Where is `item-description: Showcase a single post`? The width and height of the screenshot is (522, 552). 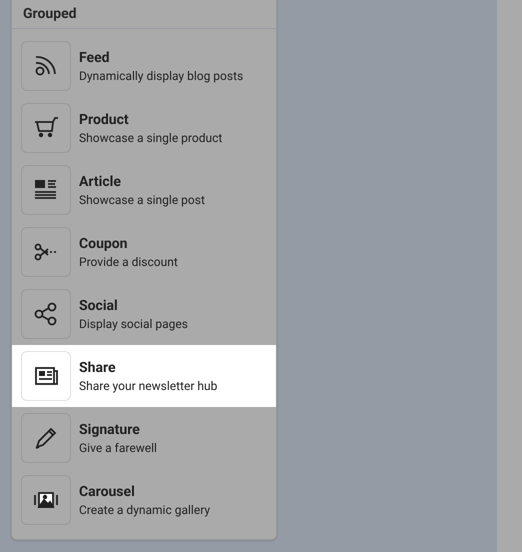
item-description: Showcase a single post is located at coordinates (142, 199).